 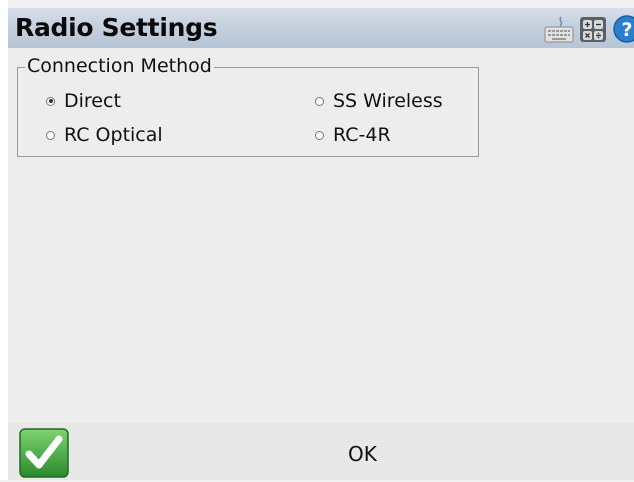 What do you see at coordinates (362, 135) in the screenshot?
I see `radio-label-rc-4r: RC-4R` at bounding box center [362, 135].